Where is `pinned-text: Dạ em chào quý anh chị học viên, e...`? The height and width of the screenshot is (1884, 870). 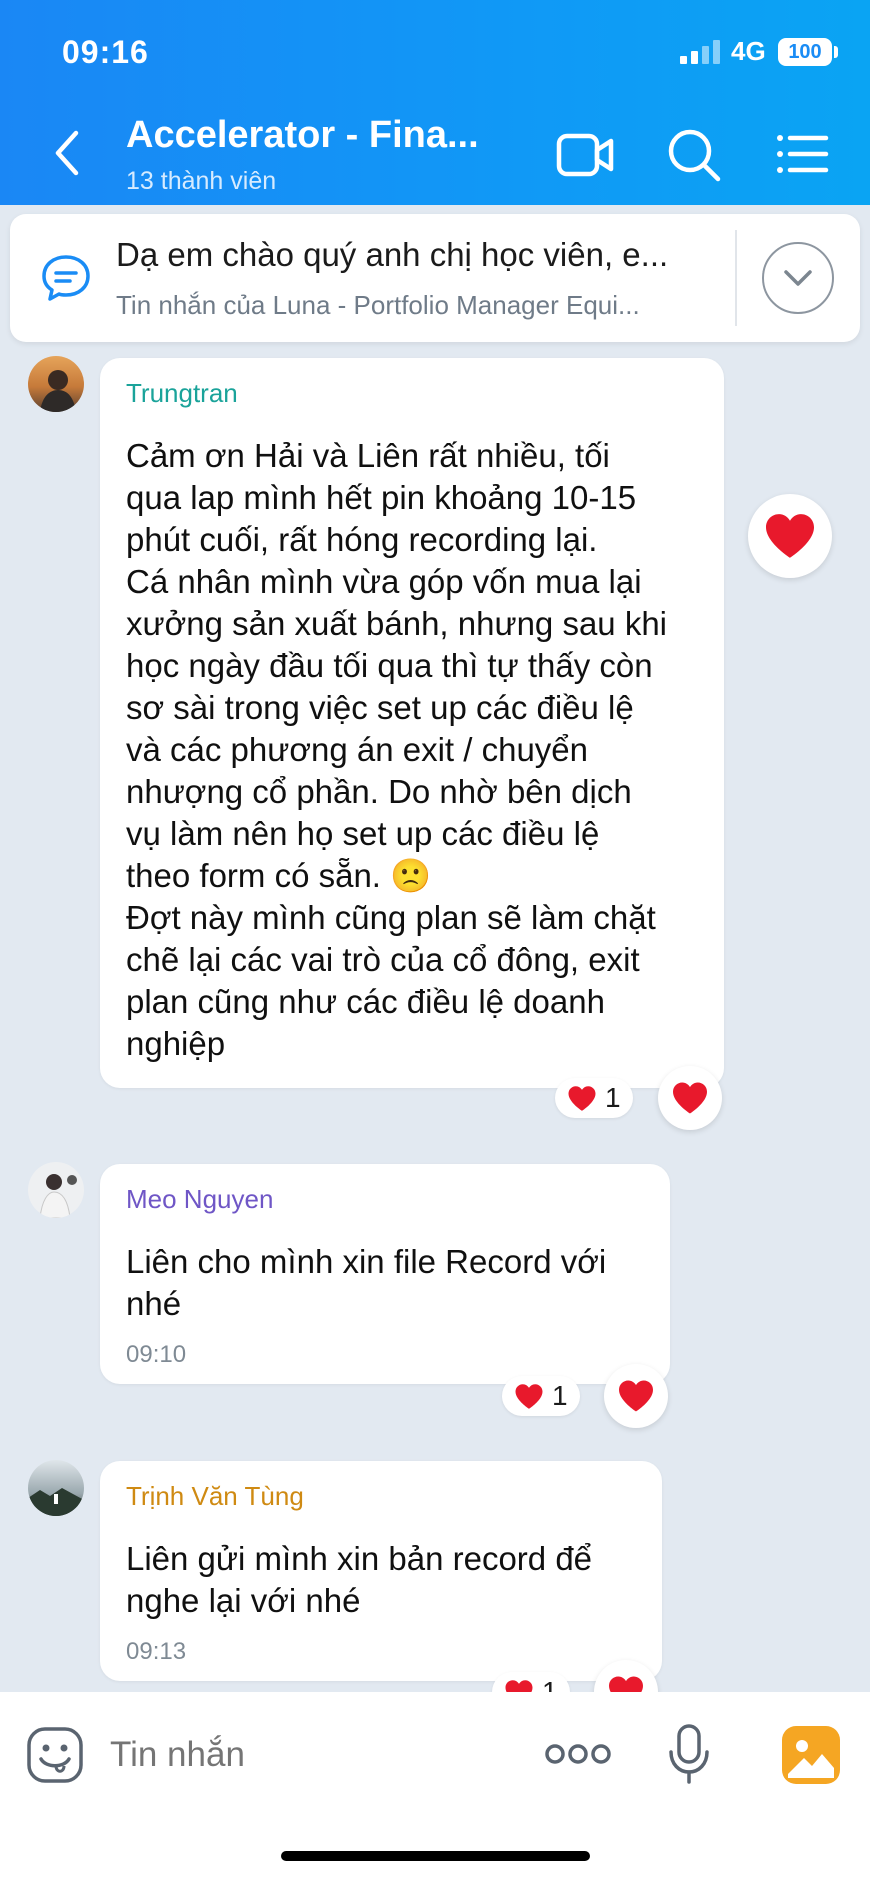
pinned-text: Dạ em chào quý anh chị học viên, e... is located at coordinates (392, 254).